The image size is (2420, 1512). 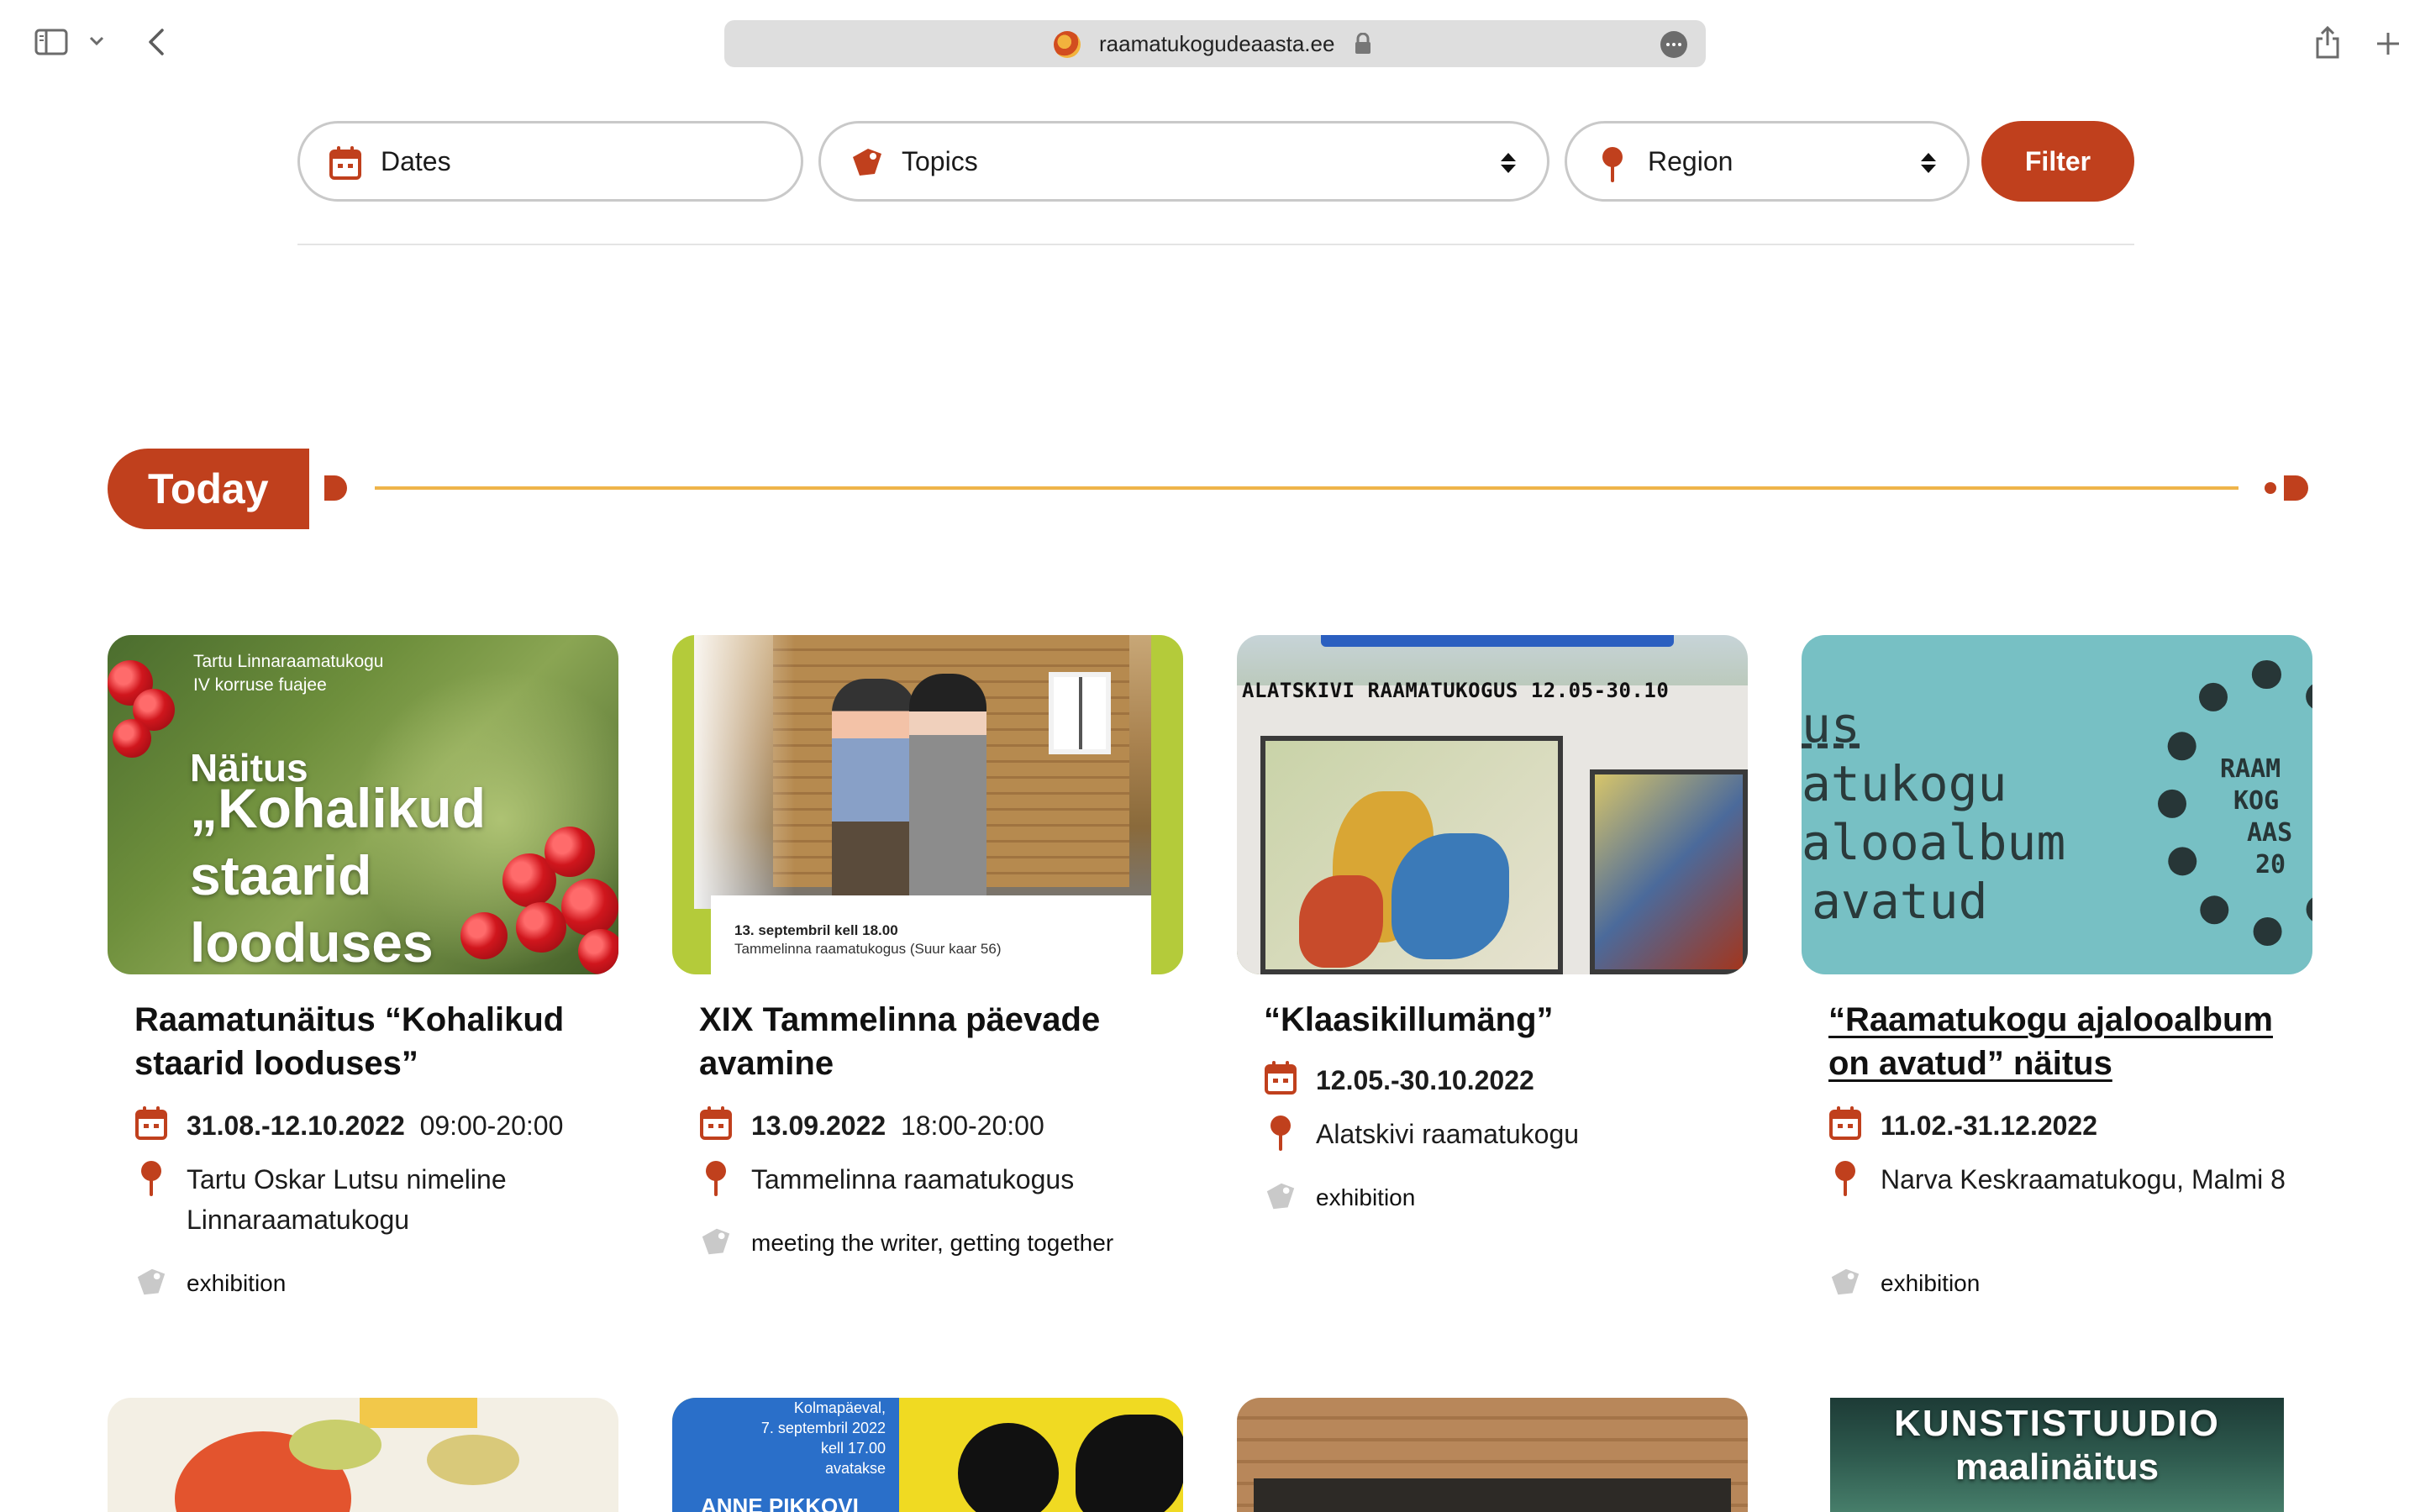 I want to click on image-caption: kell 17.00, so click(x=853, y=1448).